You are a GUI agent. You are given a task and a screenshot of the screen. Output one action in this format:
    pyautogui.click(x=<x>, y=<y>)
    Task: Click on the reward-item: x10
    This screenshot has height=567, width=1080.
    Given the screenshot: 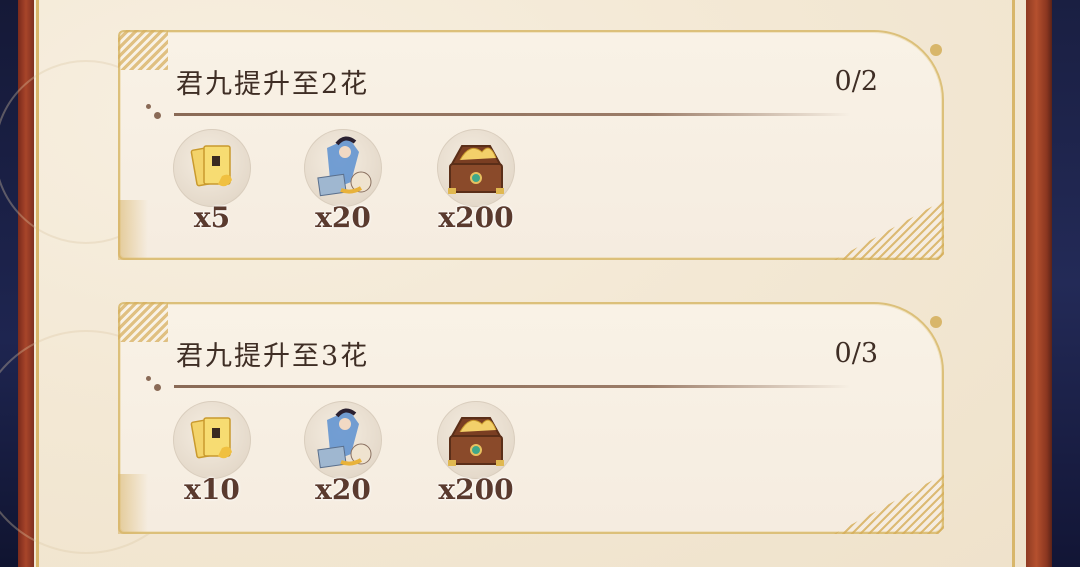 What is the action you would take?
    pyautogui.click(x=212, y=453)
    